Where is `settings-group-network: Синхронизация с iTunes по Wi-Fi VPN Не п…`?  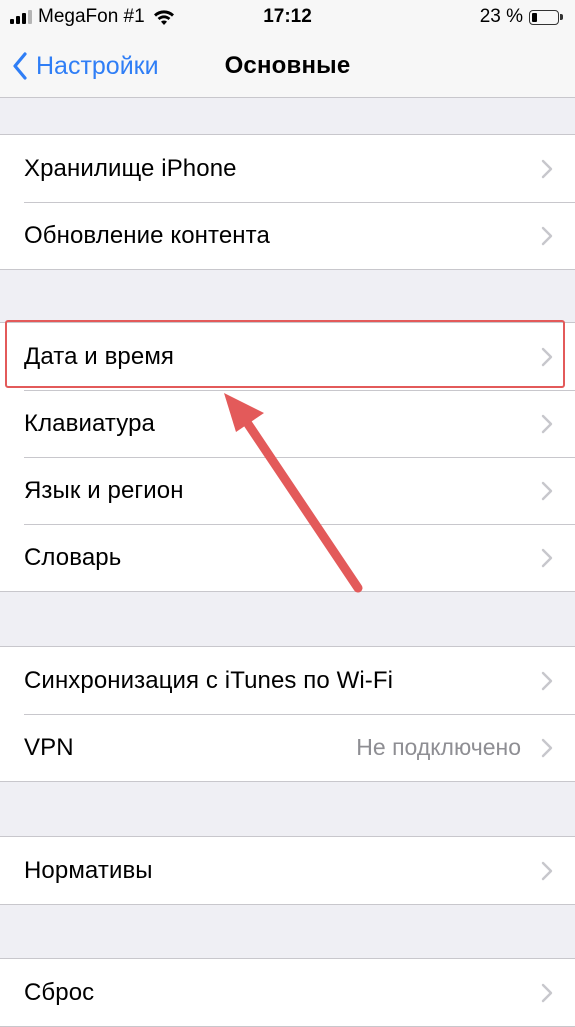
settings-group-network: Синхронизация с iTunes по Wi-Fi VPN Не п… is located at coordinates (287, 714).